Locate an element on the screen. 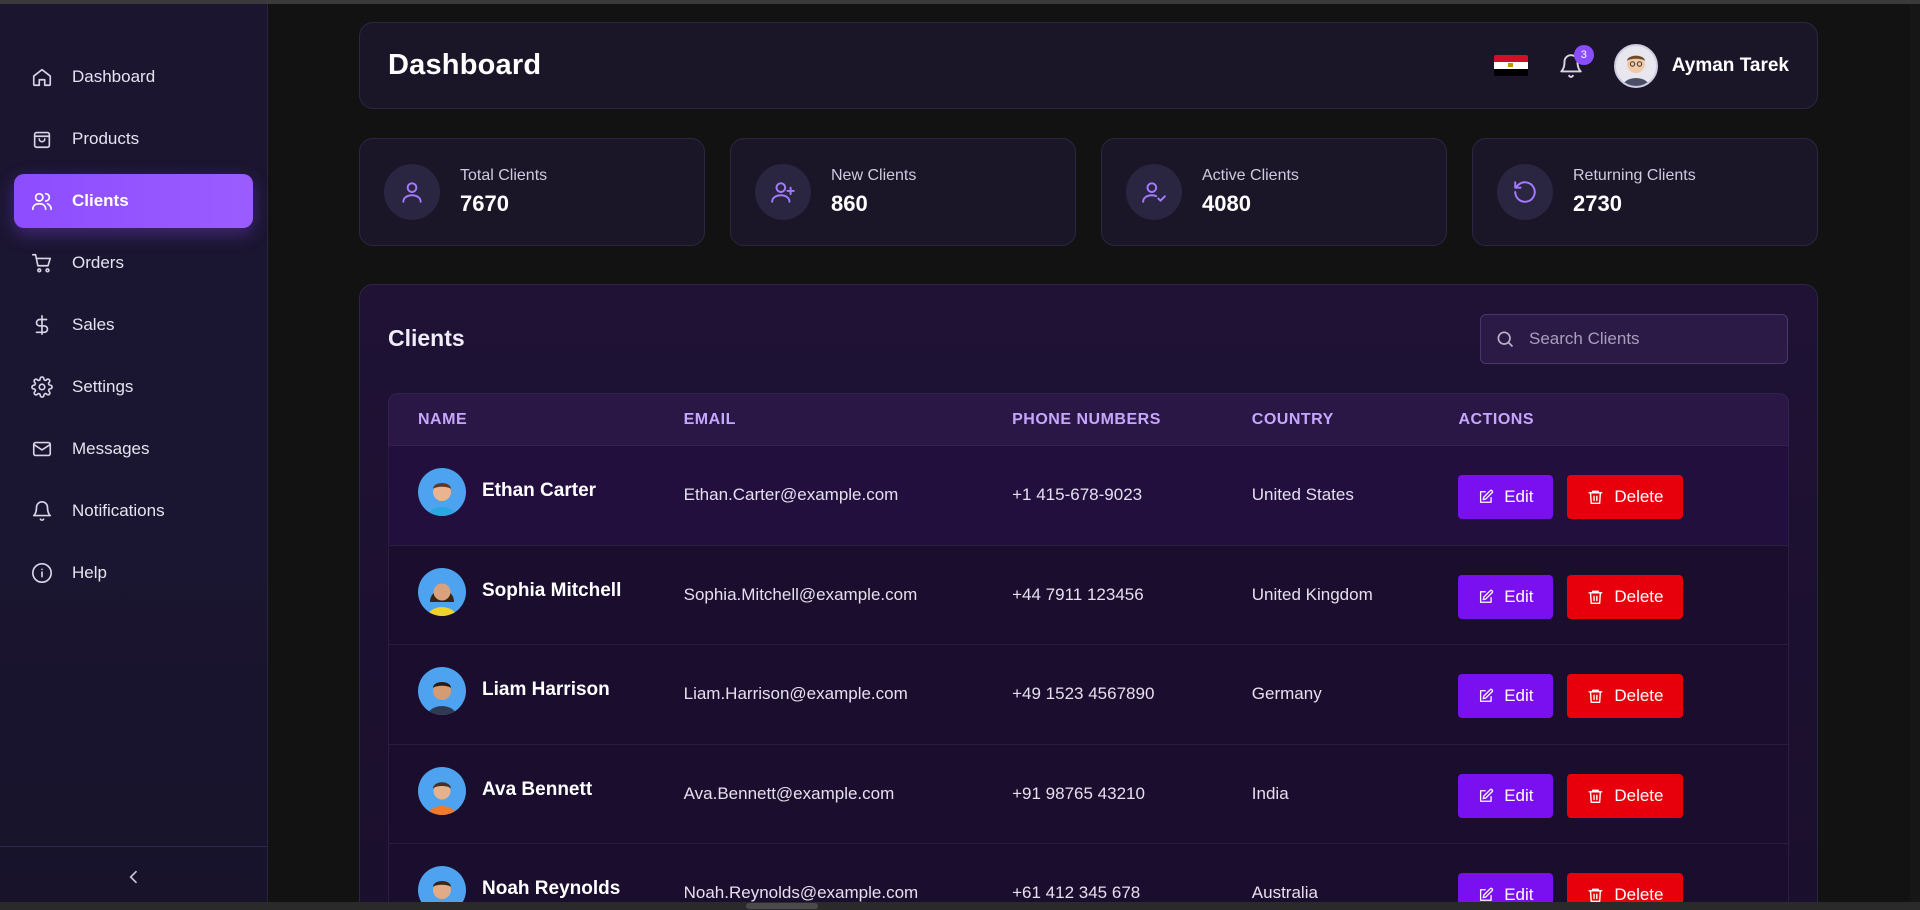  bell-icon is located at coordinates (42, 511).